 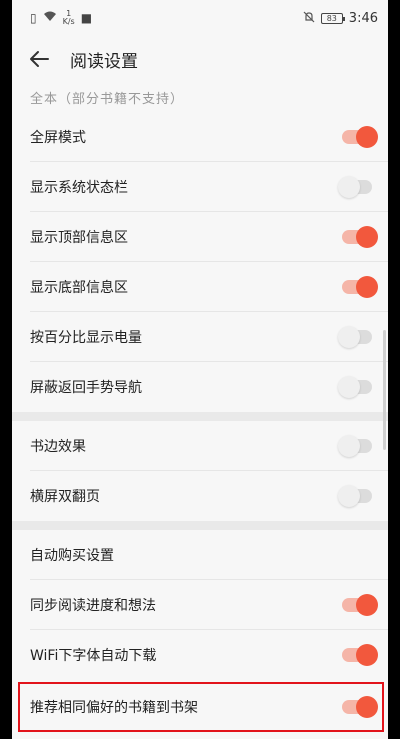 I want to click on battery-level: 83, so click(x=331, y=18).